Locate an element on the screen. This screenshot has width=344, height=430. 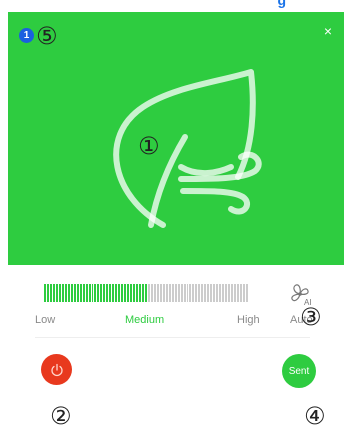
fan-speed-slider is located at coordinates (146, 293).